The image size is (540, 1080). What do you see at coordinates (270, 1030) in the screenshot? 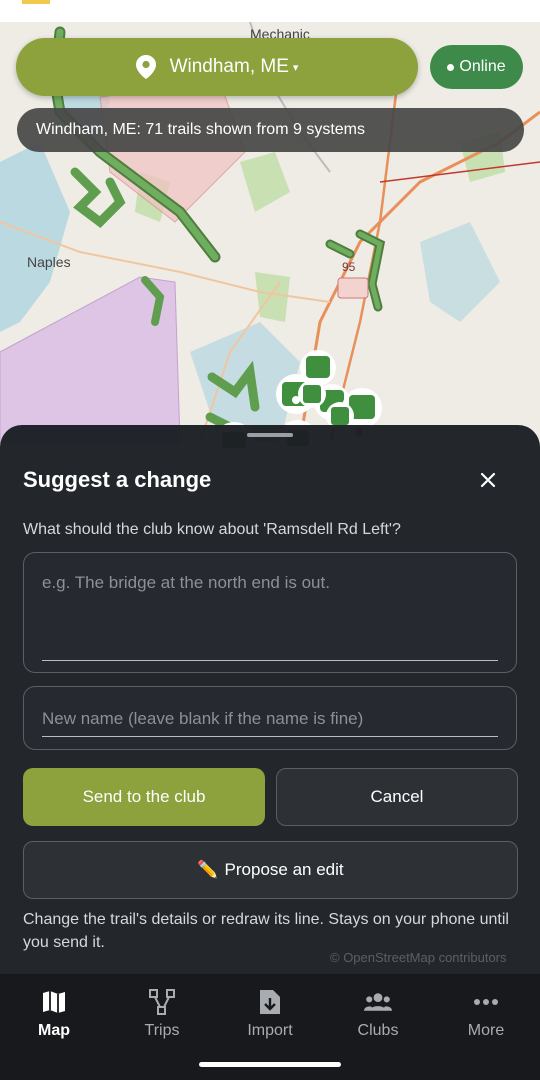
I see `nav-item-label: Import` at bounding box center [270, 1030].